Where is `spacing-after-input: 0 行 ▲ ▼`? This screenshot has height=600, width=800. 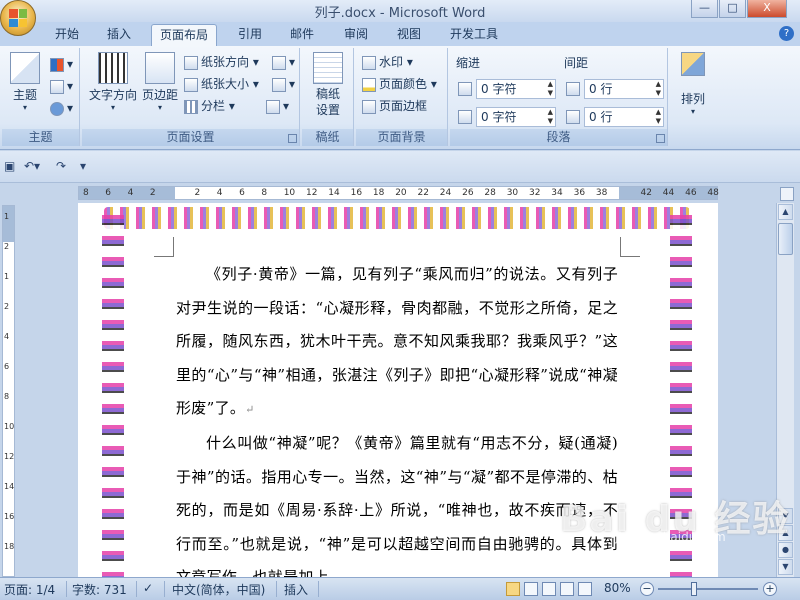
spacing-after-input: 0 行 ▲ ▼ is located at coordinates (624, 117).